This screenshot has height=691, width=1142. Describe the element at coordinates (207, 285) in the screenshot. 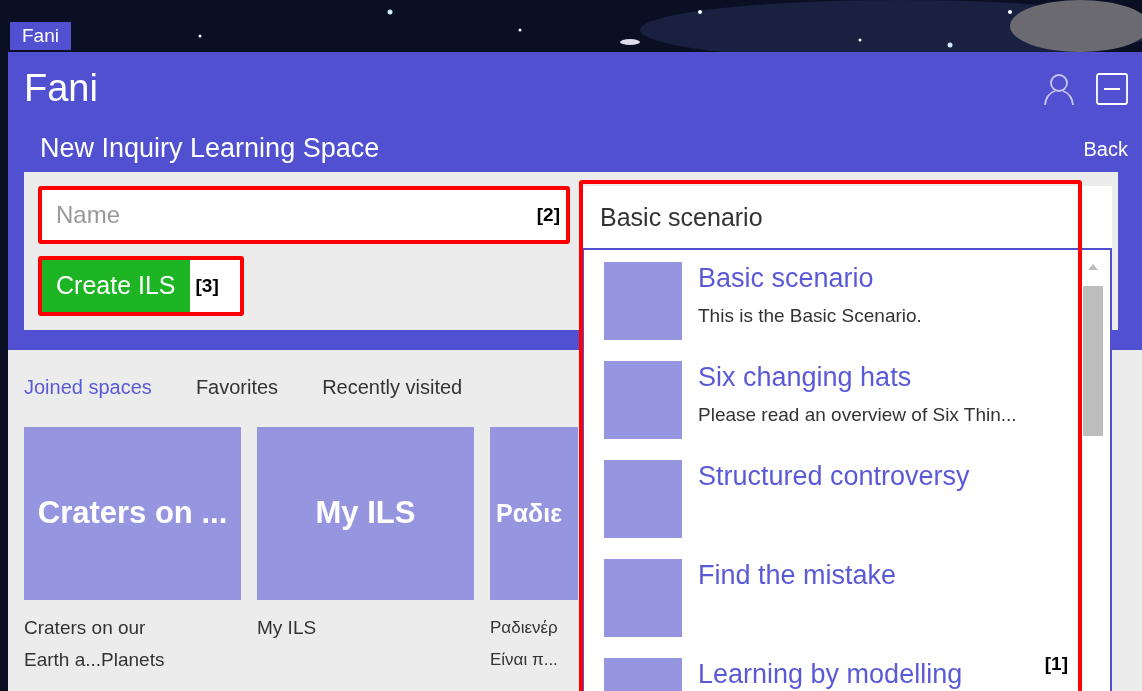

I see `annotation-label: [3]` at that location.